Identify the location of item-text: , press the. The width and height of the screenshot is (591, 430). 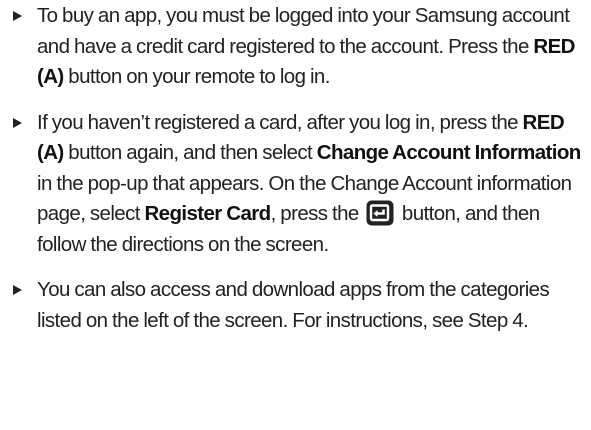
(317, 213).